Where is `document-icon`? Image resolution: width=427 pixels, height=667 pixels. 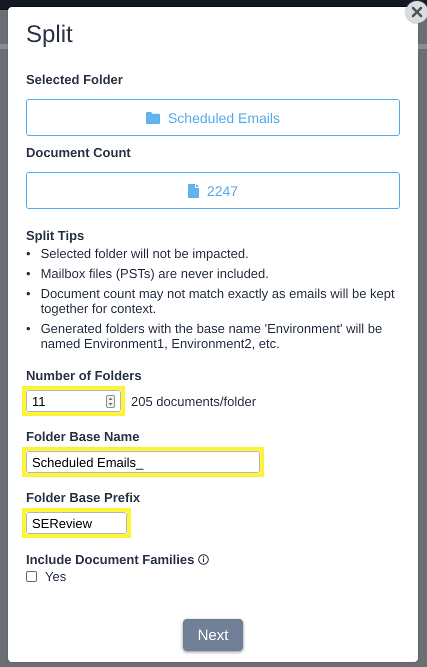
document-icon is located at coordinates (193, 191).